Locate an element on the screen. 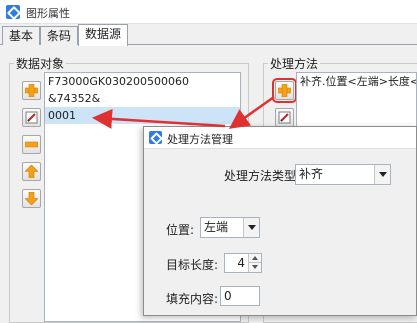 The height and width of the screenshot is (323, 417). dialog-titlebar: 处理方法管理 is located at coordinates (280, 138).